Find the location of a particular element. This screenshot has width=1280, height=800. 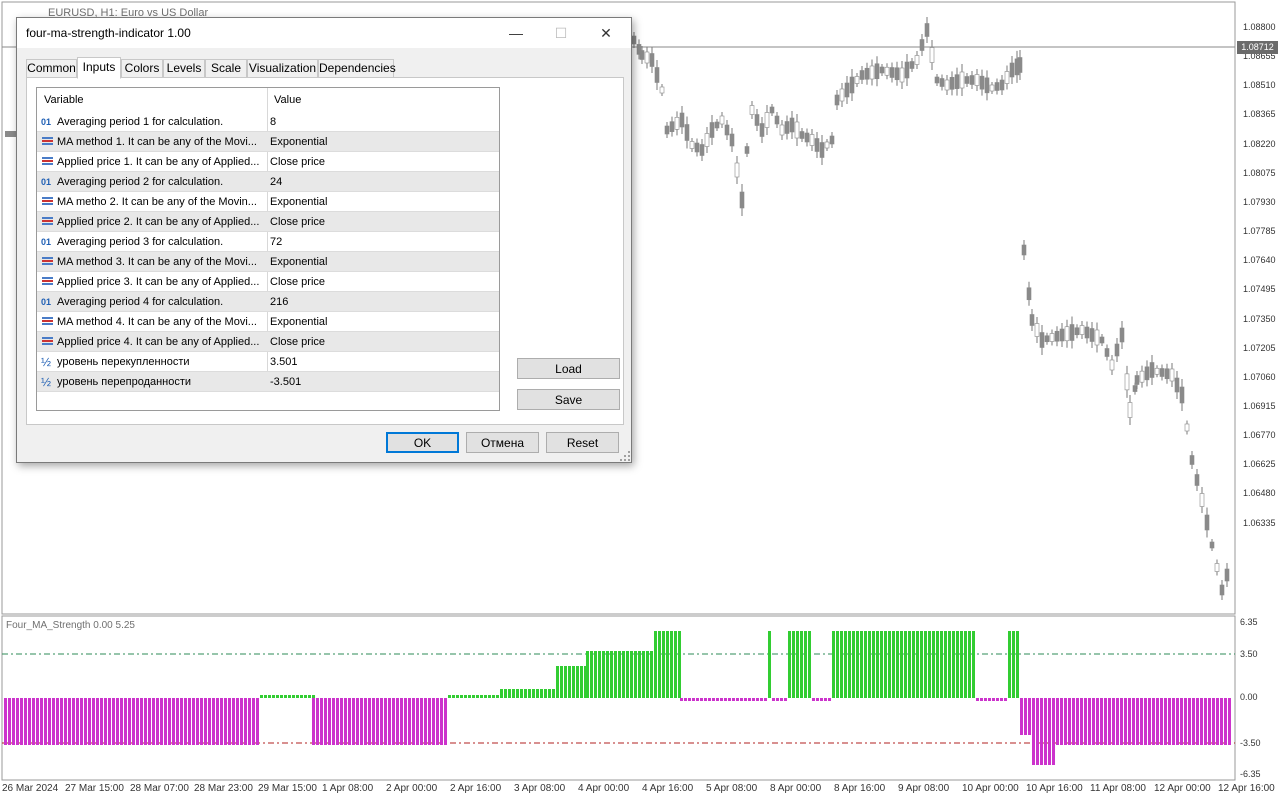

tab-common: Common is located at coordinates (51, 68).